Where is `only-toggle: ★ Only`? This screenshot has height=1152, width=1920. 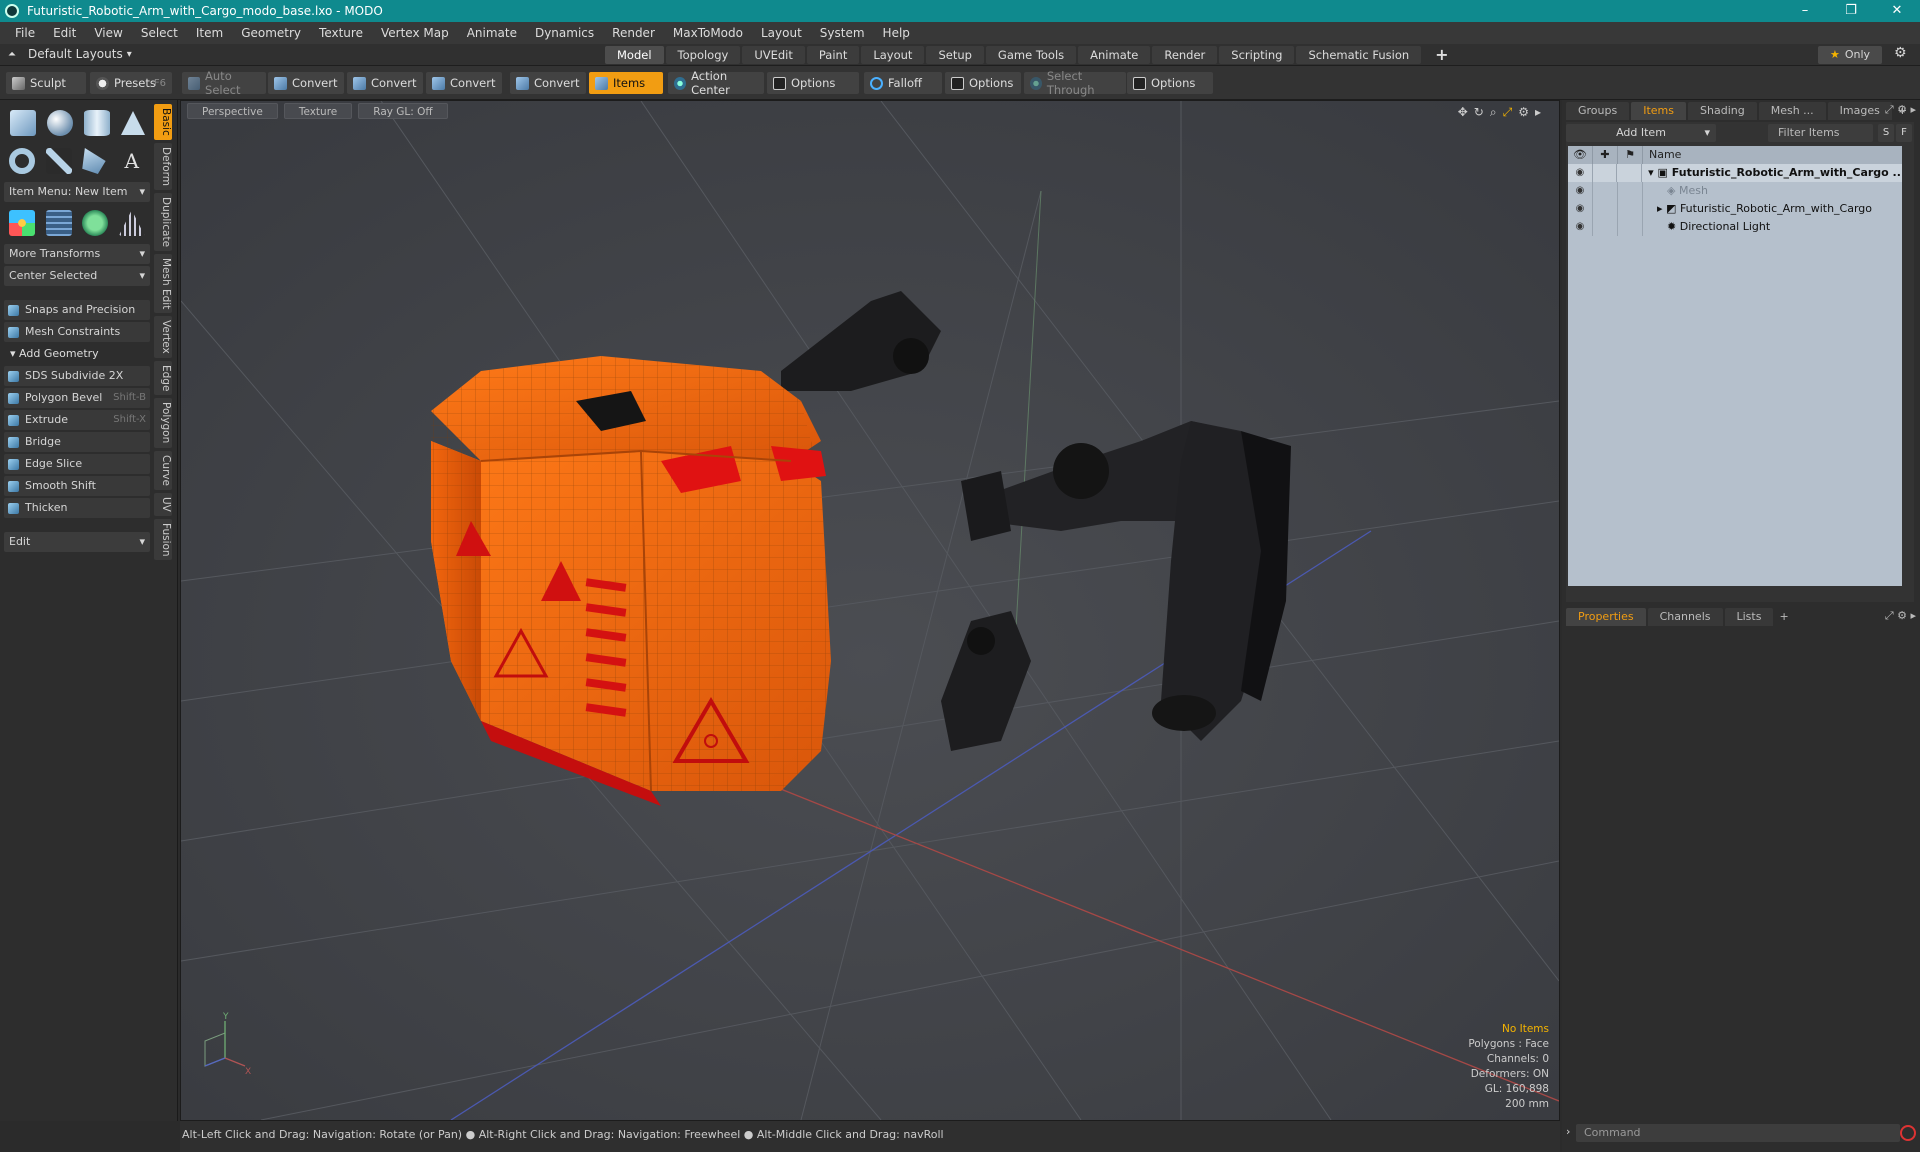 only-toggle: ★ Only is located at coordinates (1850, 55).